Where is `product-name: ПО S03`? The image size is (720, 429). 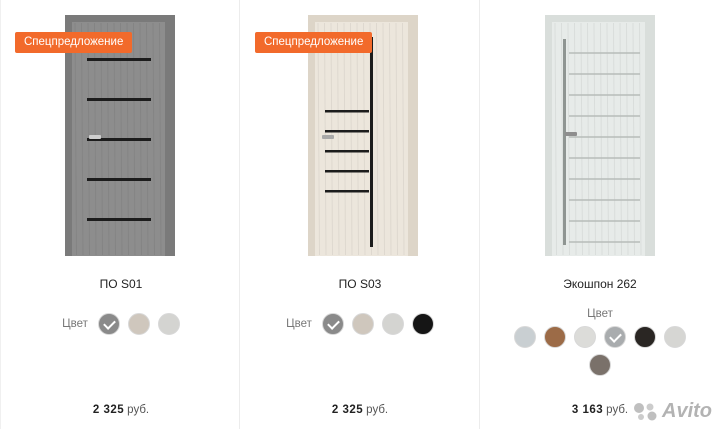 product-name: ПО S03 is located at coordinates (360, 284).